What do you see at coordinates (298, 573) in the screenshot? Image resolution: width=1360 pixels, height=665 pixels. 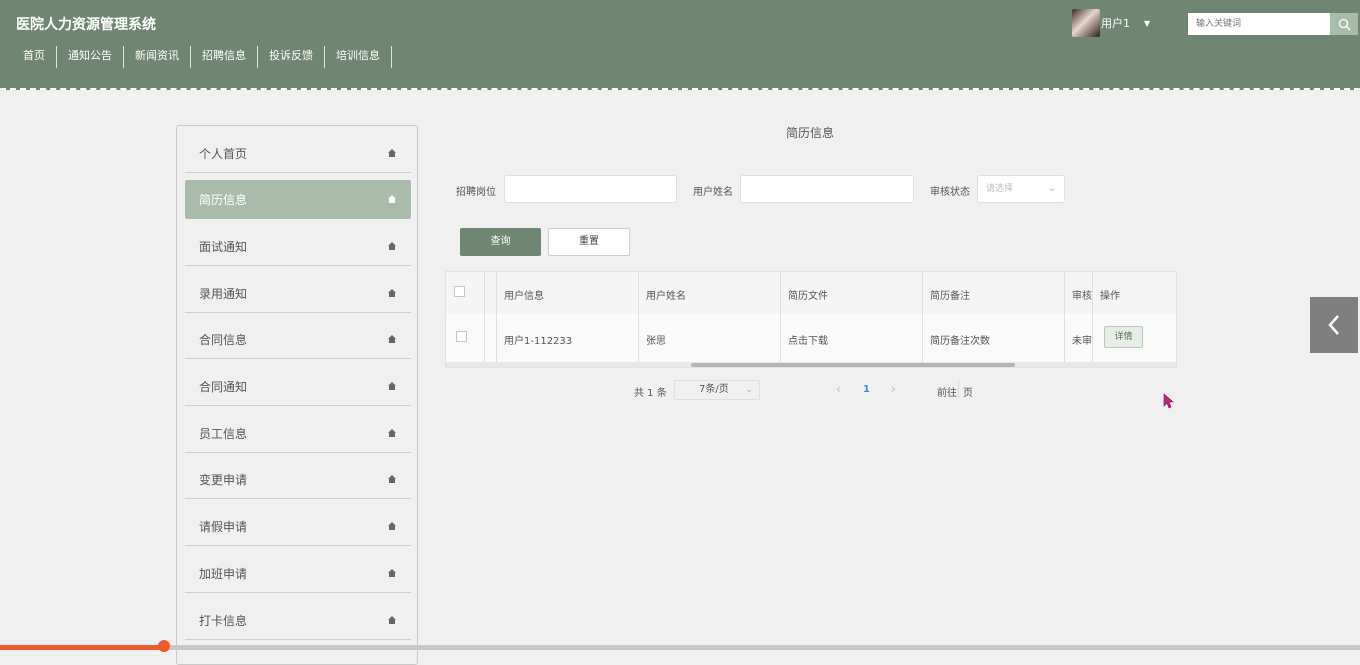 I see `sidebar-item-overtime: 加班申请` at bounding box center [298, 573].